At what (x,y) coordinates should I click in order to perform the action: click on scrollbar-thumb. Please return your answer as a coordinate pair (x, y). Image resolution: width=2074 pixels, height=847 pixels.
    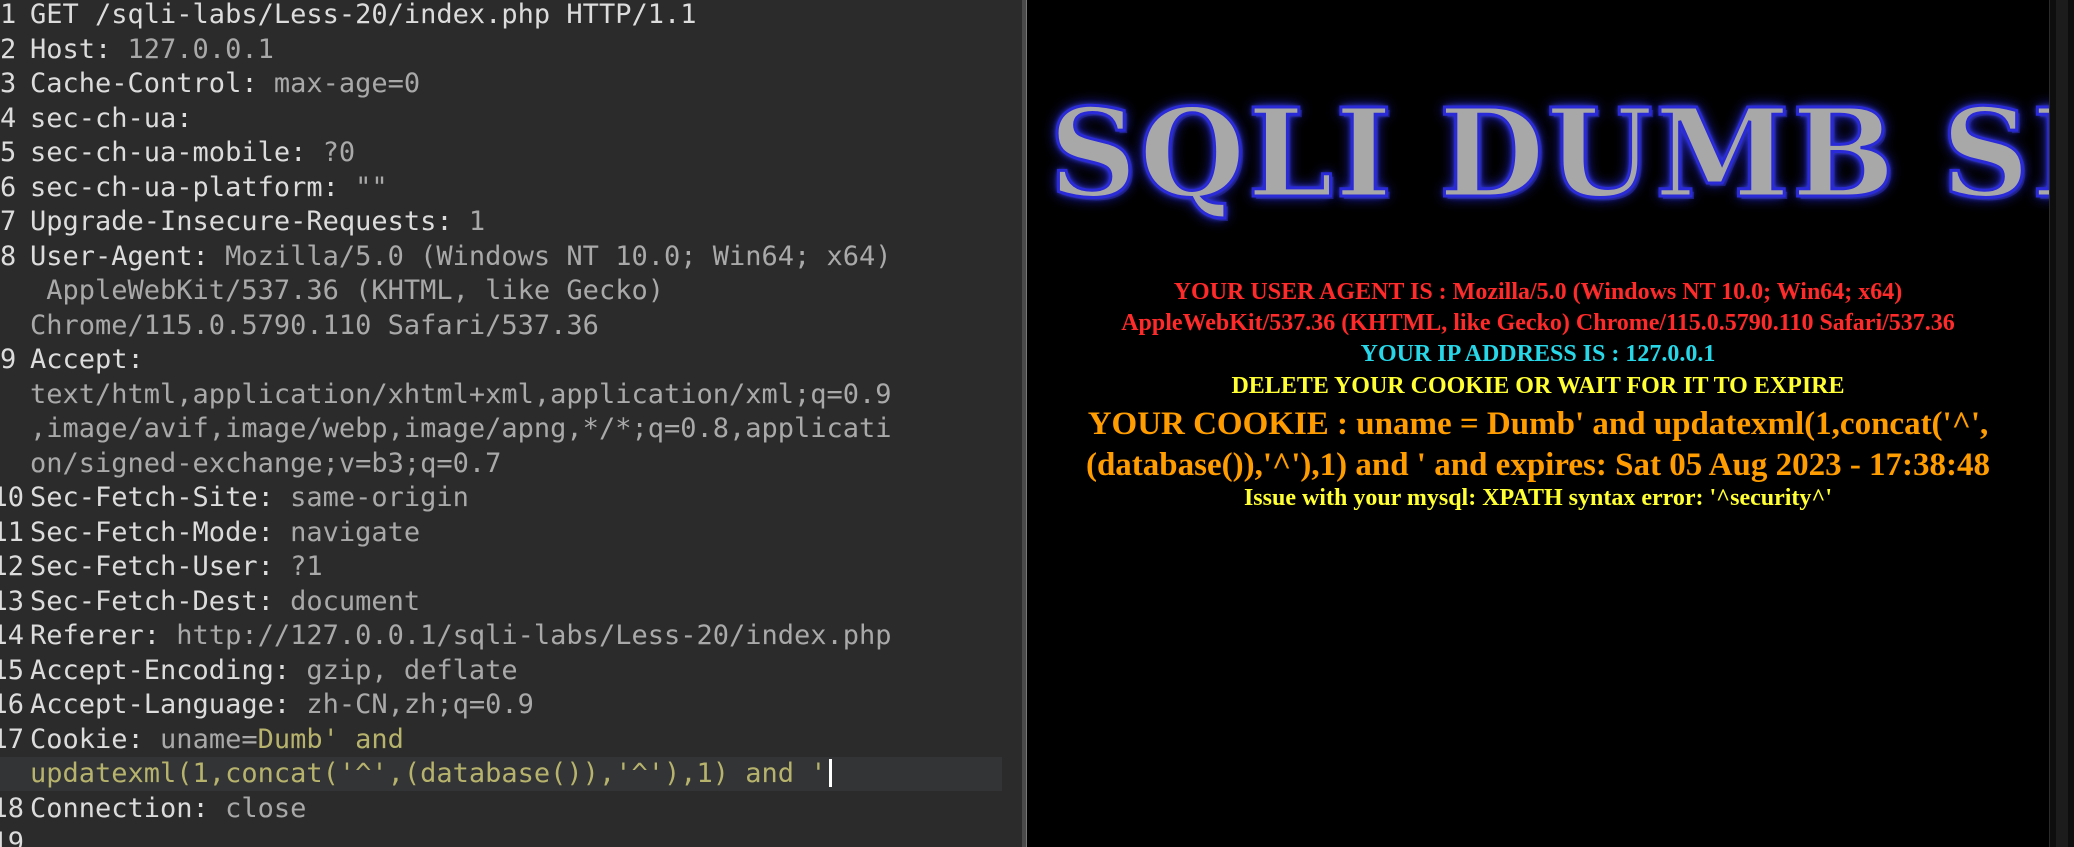
    Looking at the image, I should click on (2062, 423).